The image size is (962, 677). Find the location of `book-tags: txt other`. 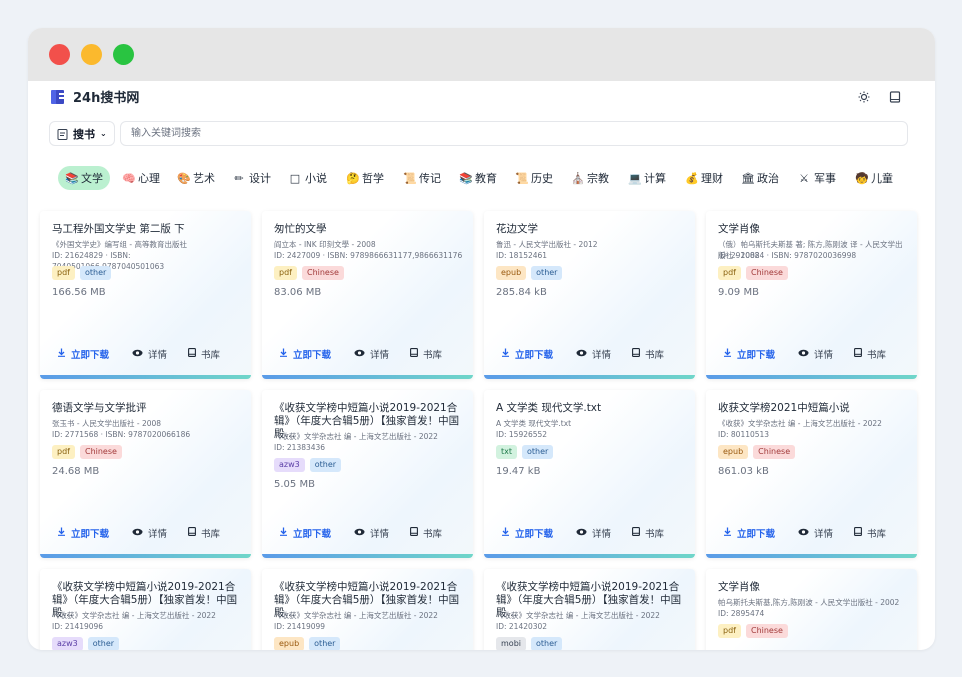

book-tags: txt other is located at coordinates (525, 452).